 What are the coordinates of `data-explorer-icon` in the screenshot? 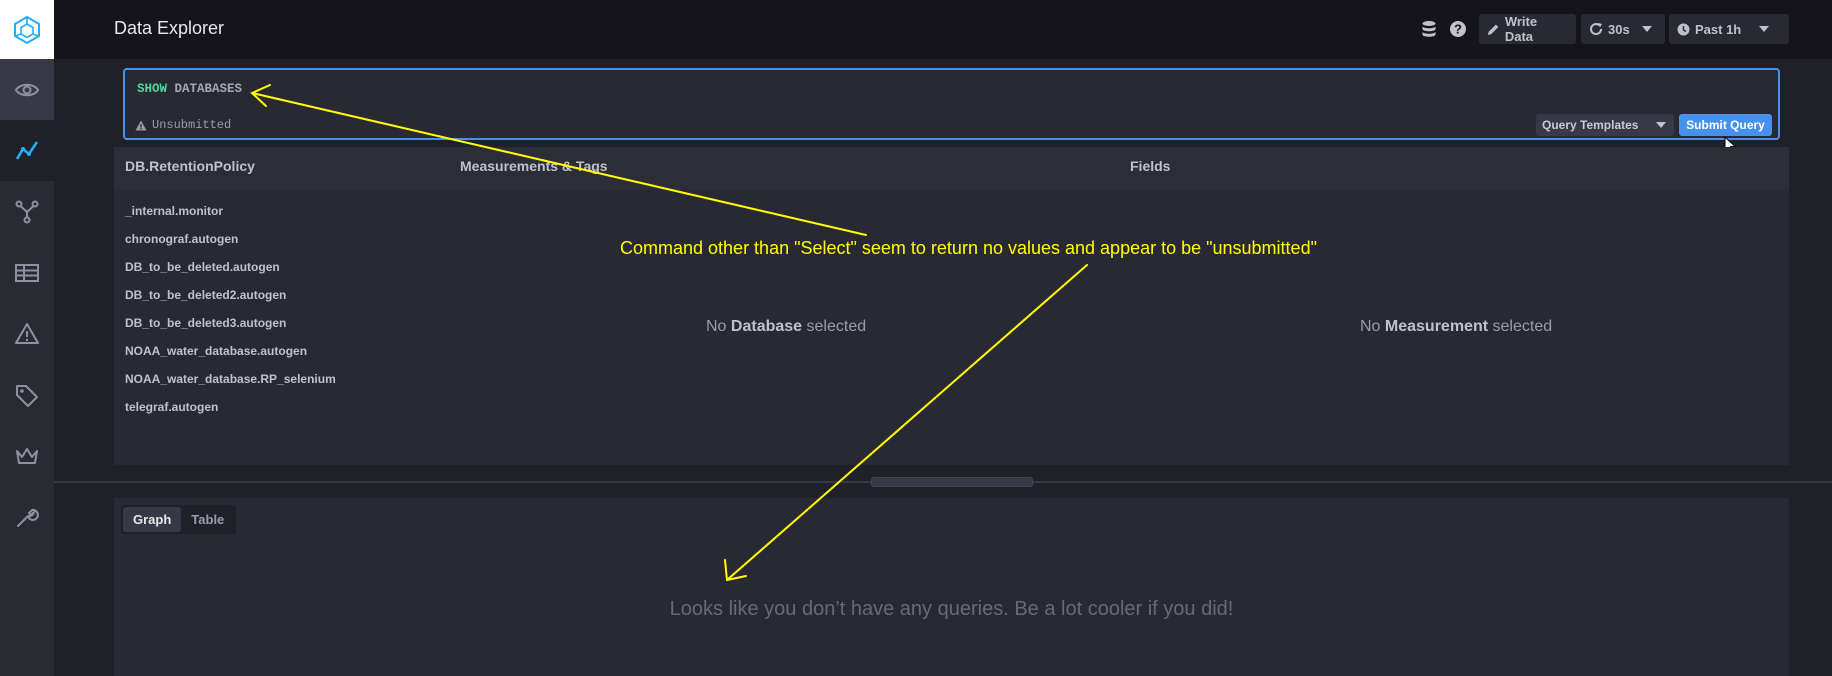 It's located at (27, 150).